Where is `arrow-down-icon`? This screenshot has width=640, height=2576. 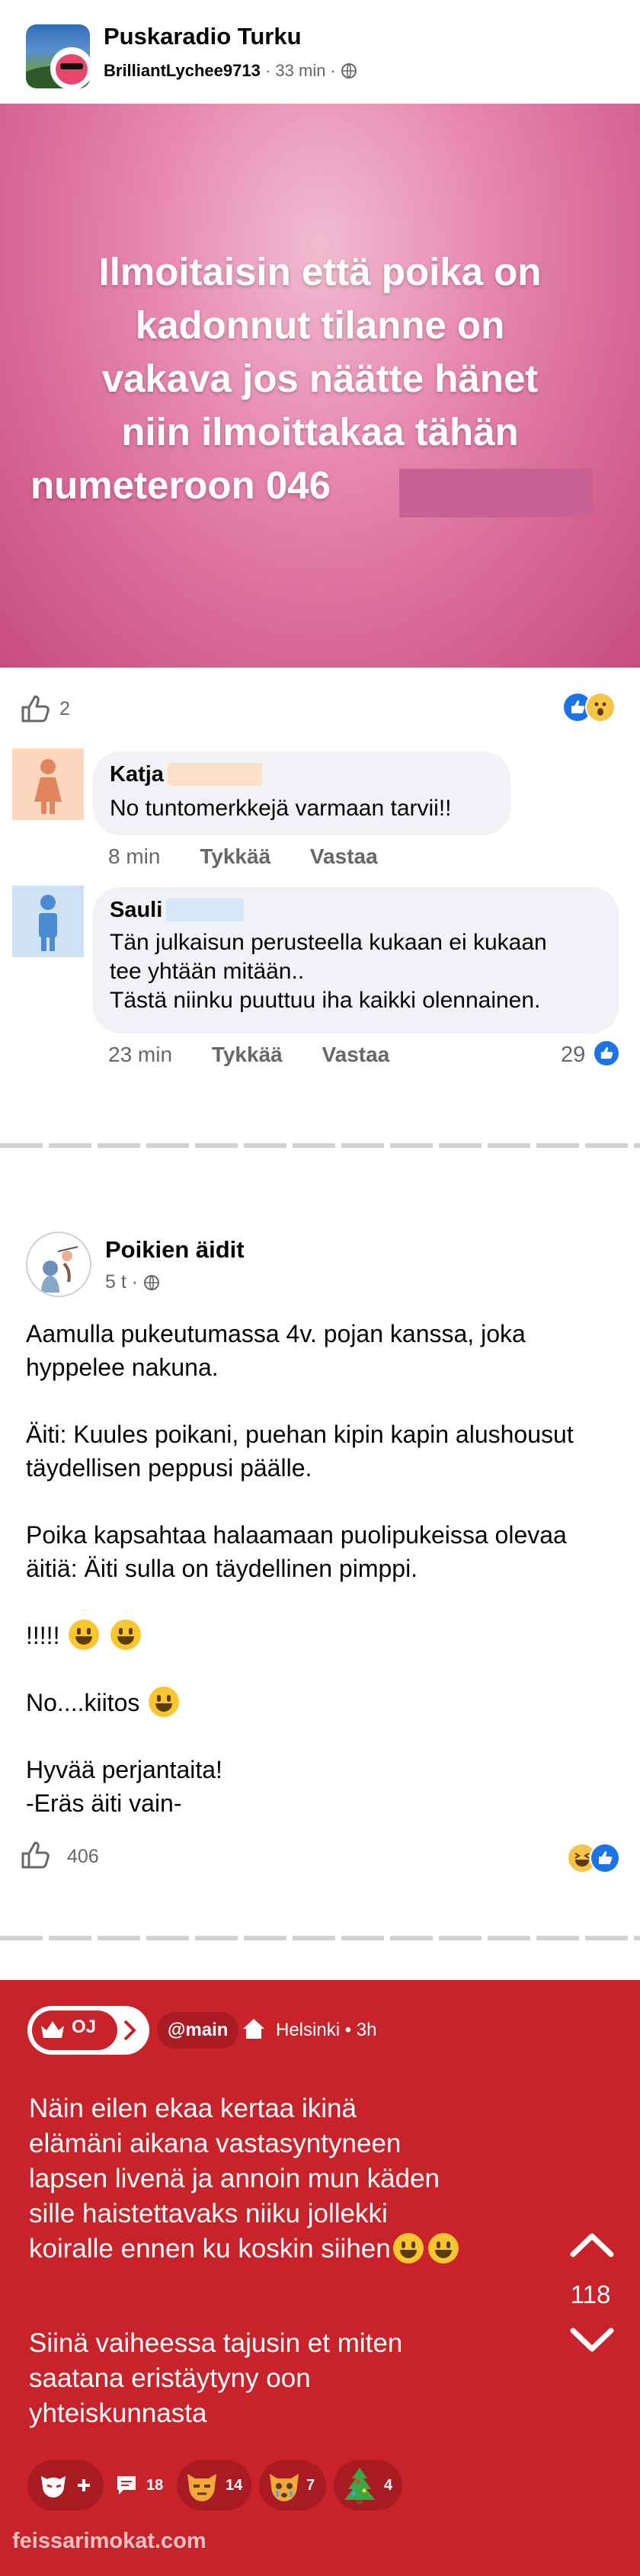
arrow-down-icon is located at coordinates (592, 2339).